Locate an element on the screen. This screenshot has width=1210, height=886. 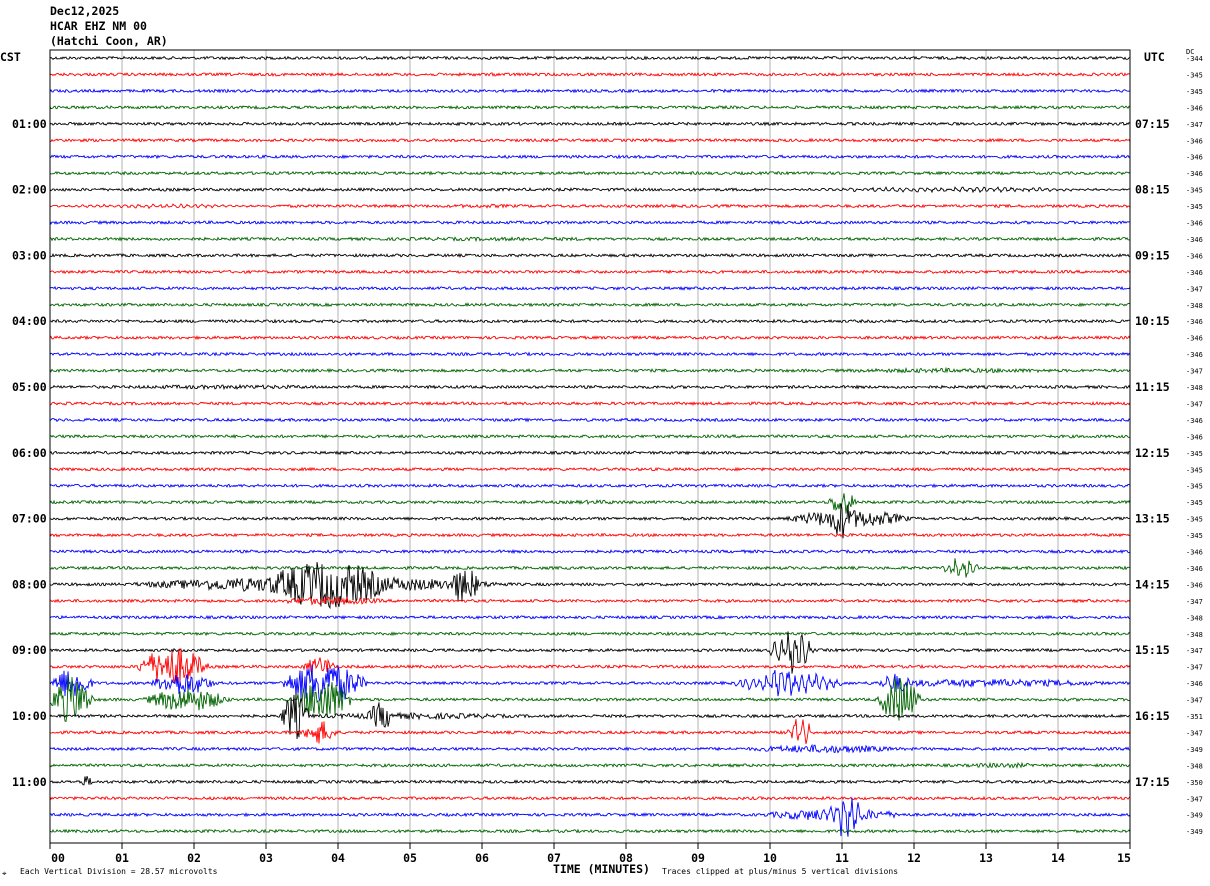
location-label: (Hatchi Coon, AR) is located at coordinates (109, 41).